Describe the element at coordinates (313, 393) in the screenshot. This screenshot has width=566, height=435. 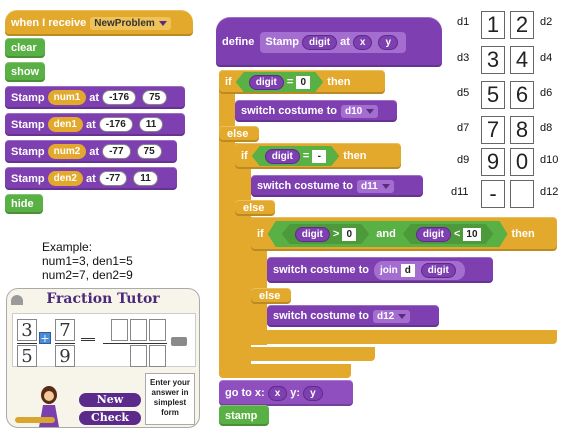
I see `y-param: y` at that location.